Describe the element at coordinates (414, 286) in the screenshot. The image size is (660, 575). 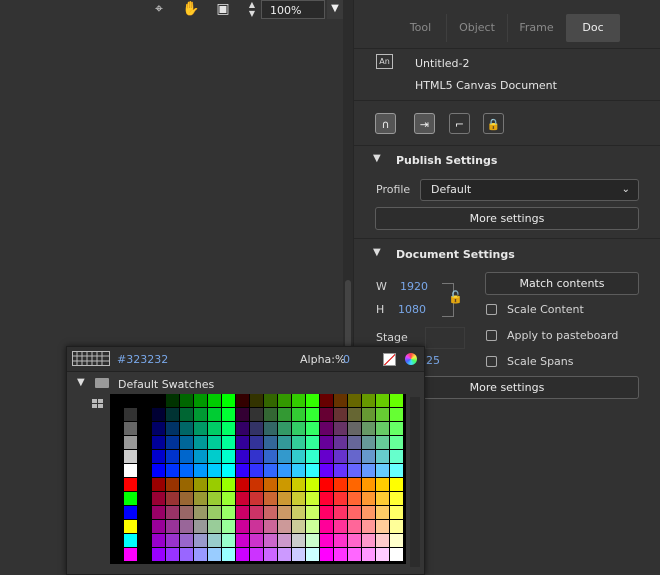
I see `width-value: 1920` at that location.